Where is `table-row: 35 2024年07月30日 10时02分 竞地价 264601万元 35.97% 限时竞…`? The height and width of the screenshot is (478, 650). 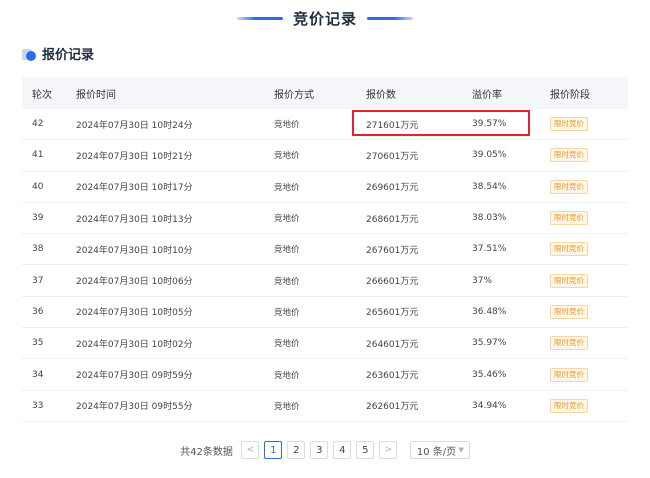
table-row: 35 2024年07月30日 10时02分 竞地价 264601万元 35.97% 限时竞… is located at coordinates (325, 344).